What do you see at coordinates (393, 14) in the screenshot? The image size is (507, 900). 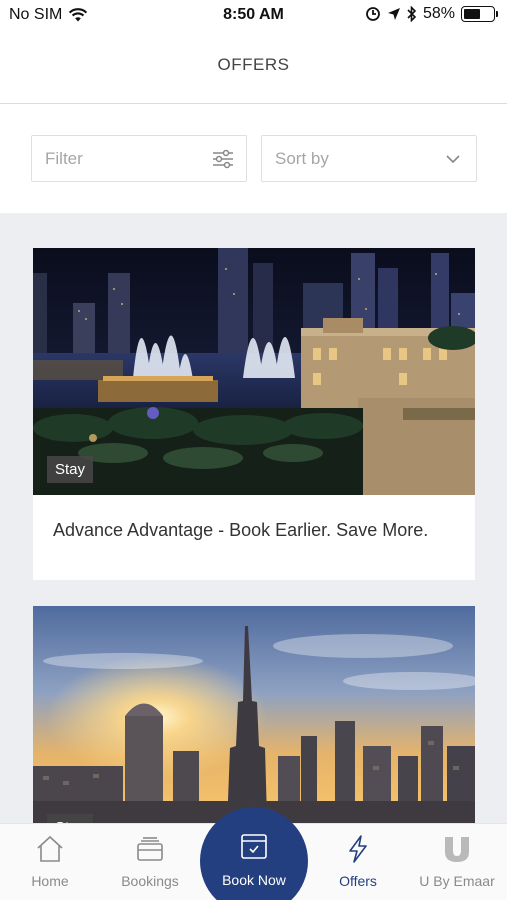 I see `location-arrow-icon` at bounding box center [393, 14].